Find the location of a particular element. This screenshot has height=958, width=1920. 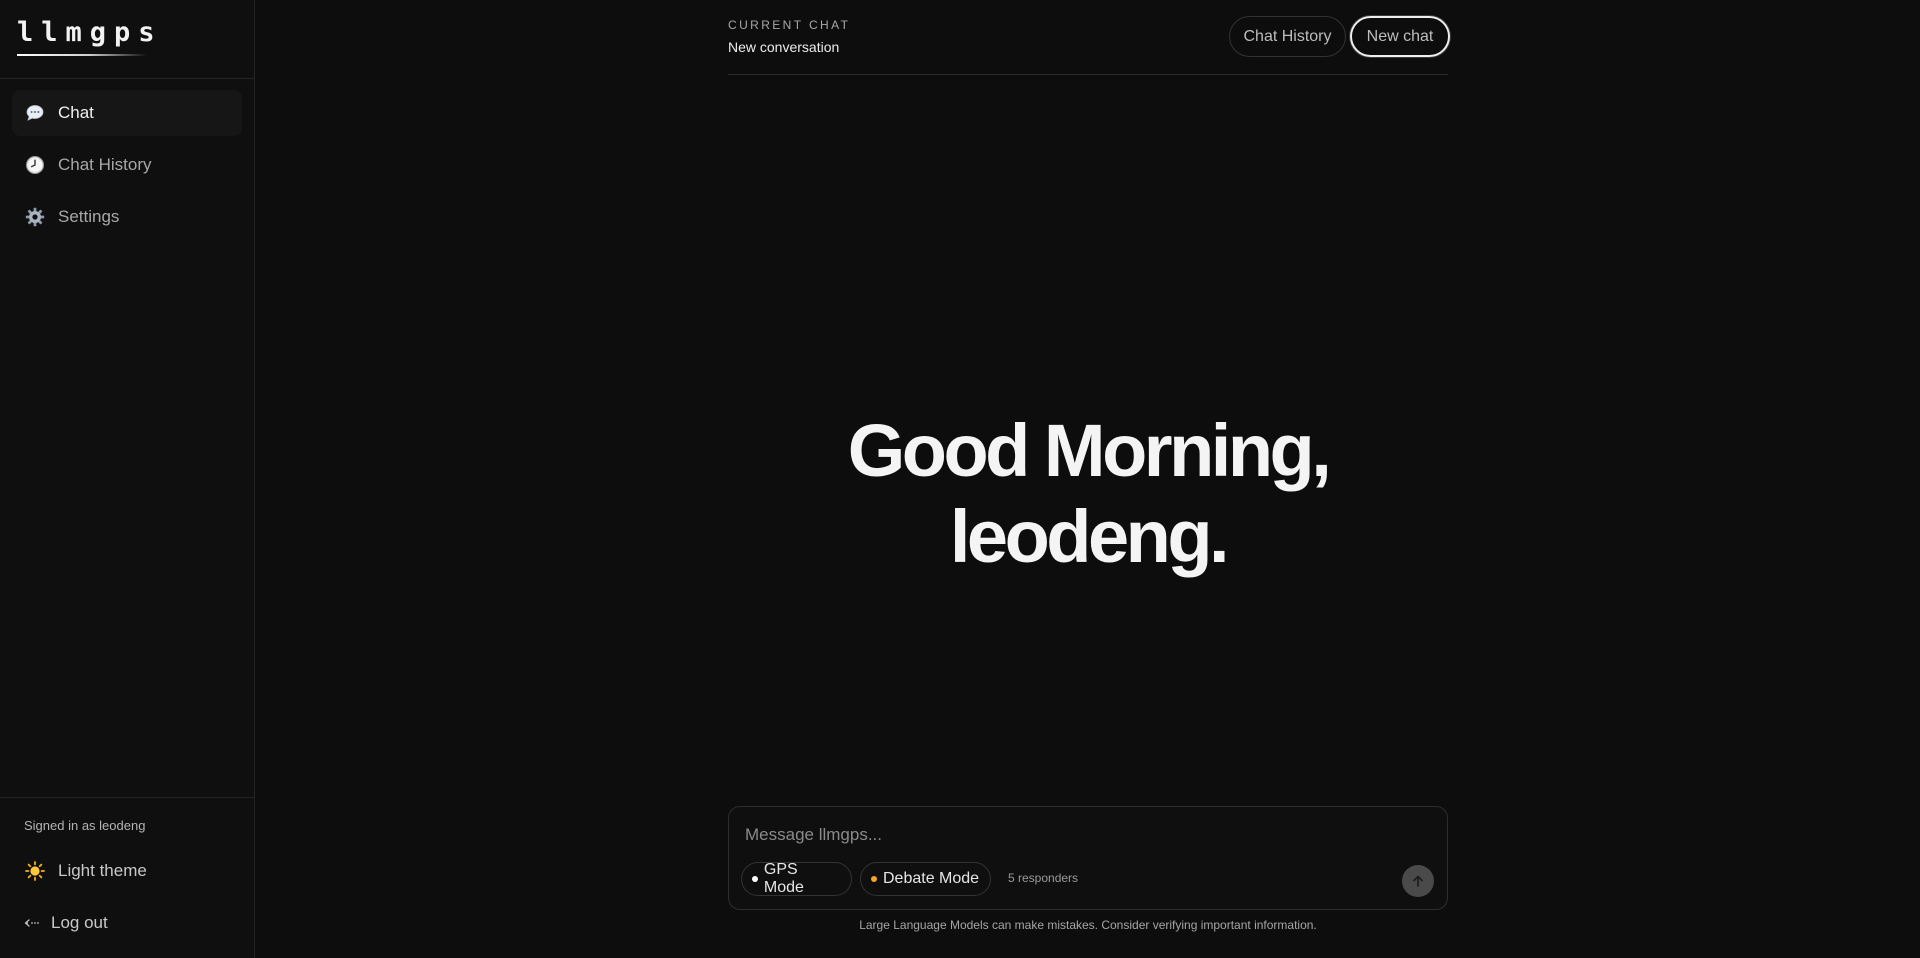

message-composer: GPS Mode Debate Mode 5 responders is located at coordinates (1088, 858).